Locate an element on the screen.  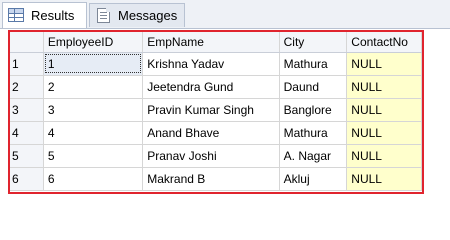
tab-results: Results is located at coordinates (44, 15).